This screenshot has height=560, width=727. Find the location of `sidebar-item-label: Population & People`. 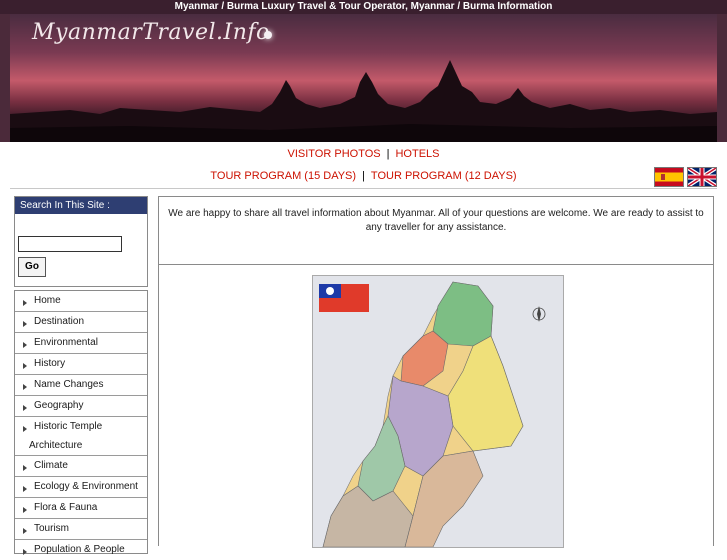

sidebar-item-label: Population & People is located at coordinates (79, 549).